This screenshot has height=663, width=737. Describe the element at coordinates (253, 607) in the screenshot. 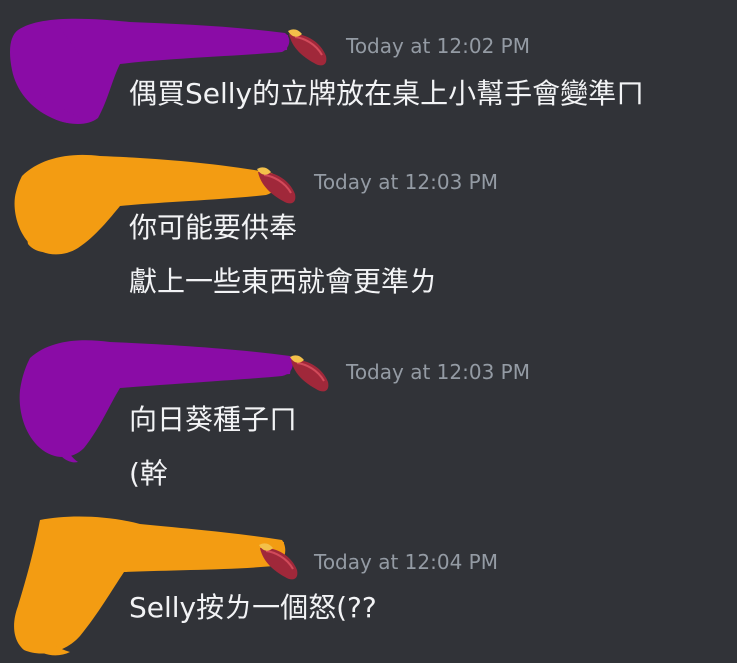

I see `message-text-line: Selly按ㄌ一個怒(??` at that location.